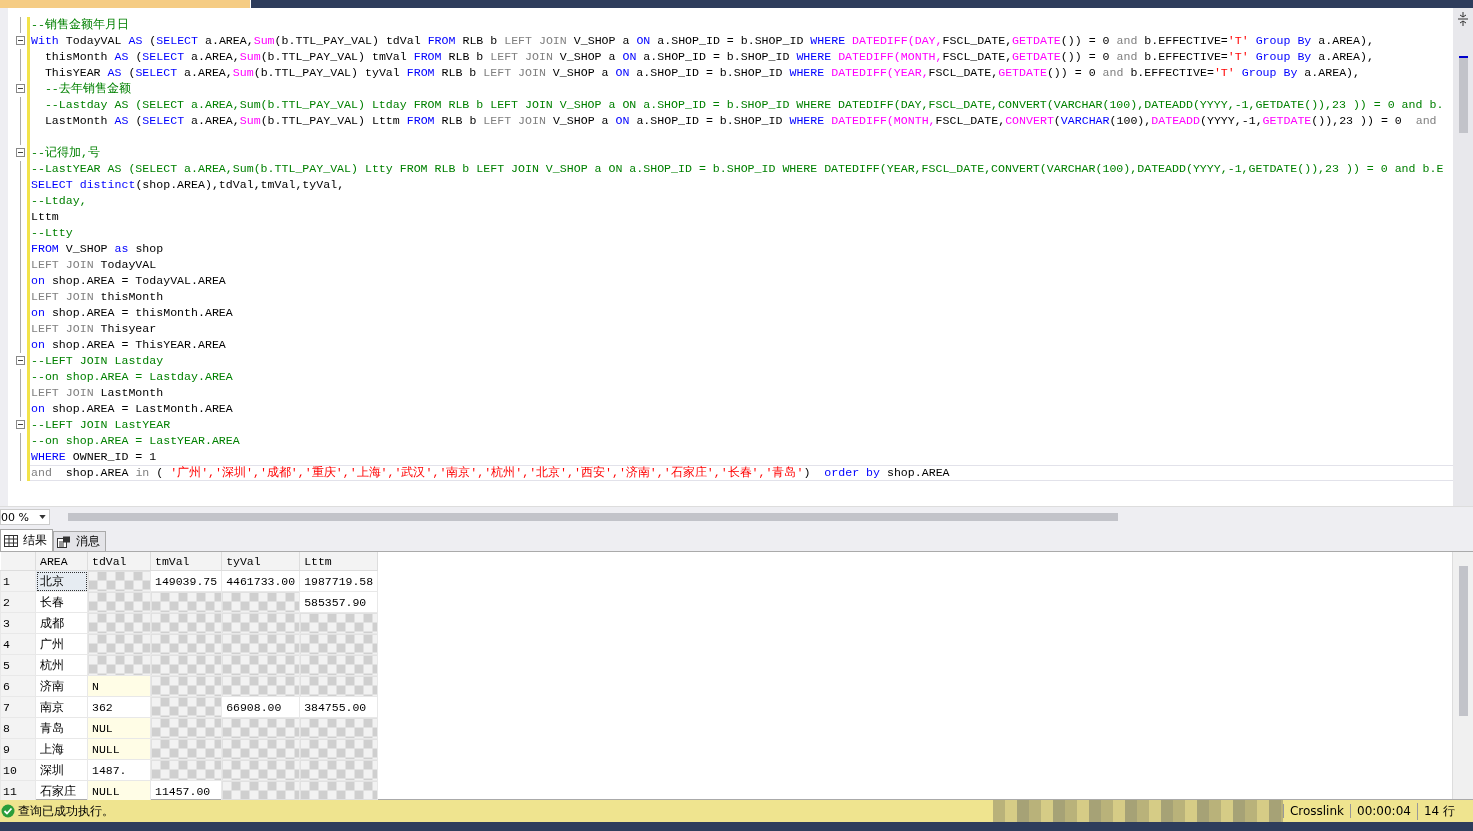 This screenshot has height=831, width=1473. Describe the element at coordinates (100, 424) in the screenshot. I see `code-line: --LEFT JOIN LastYEAR` at that location.